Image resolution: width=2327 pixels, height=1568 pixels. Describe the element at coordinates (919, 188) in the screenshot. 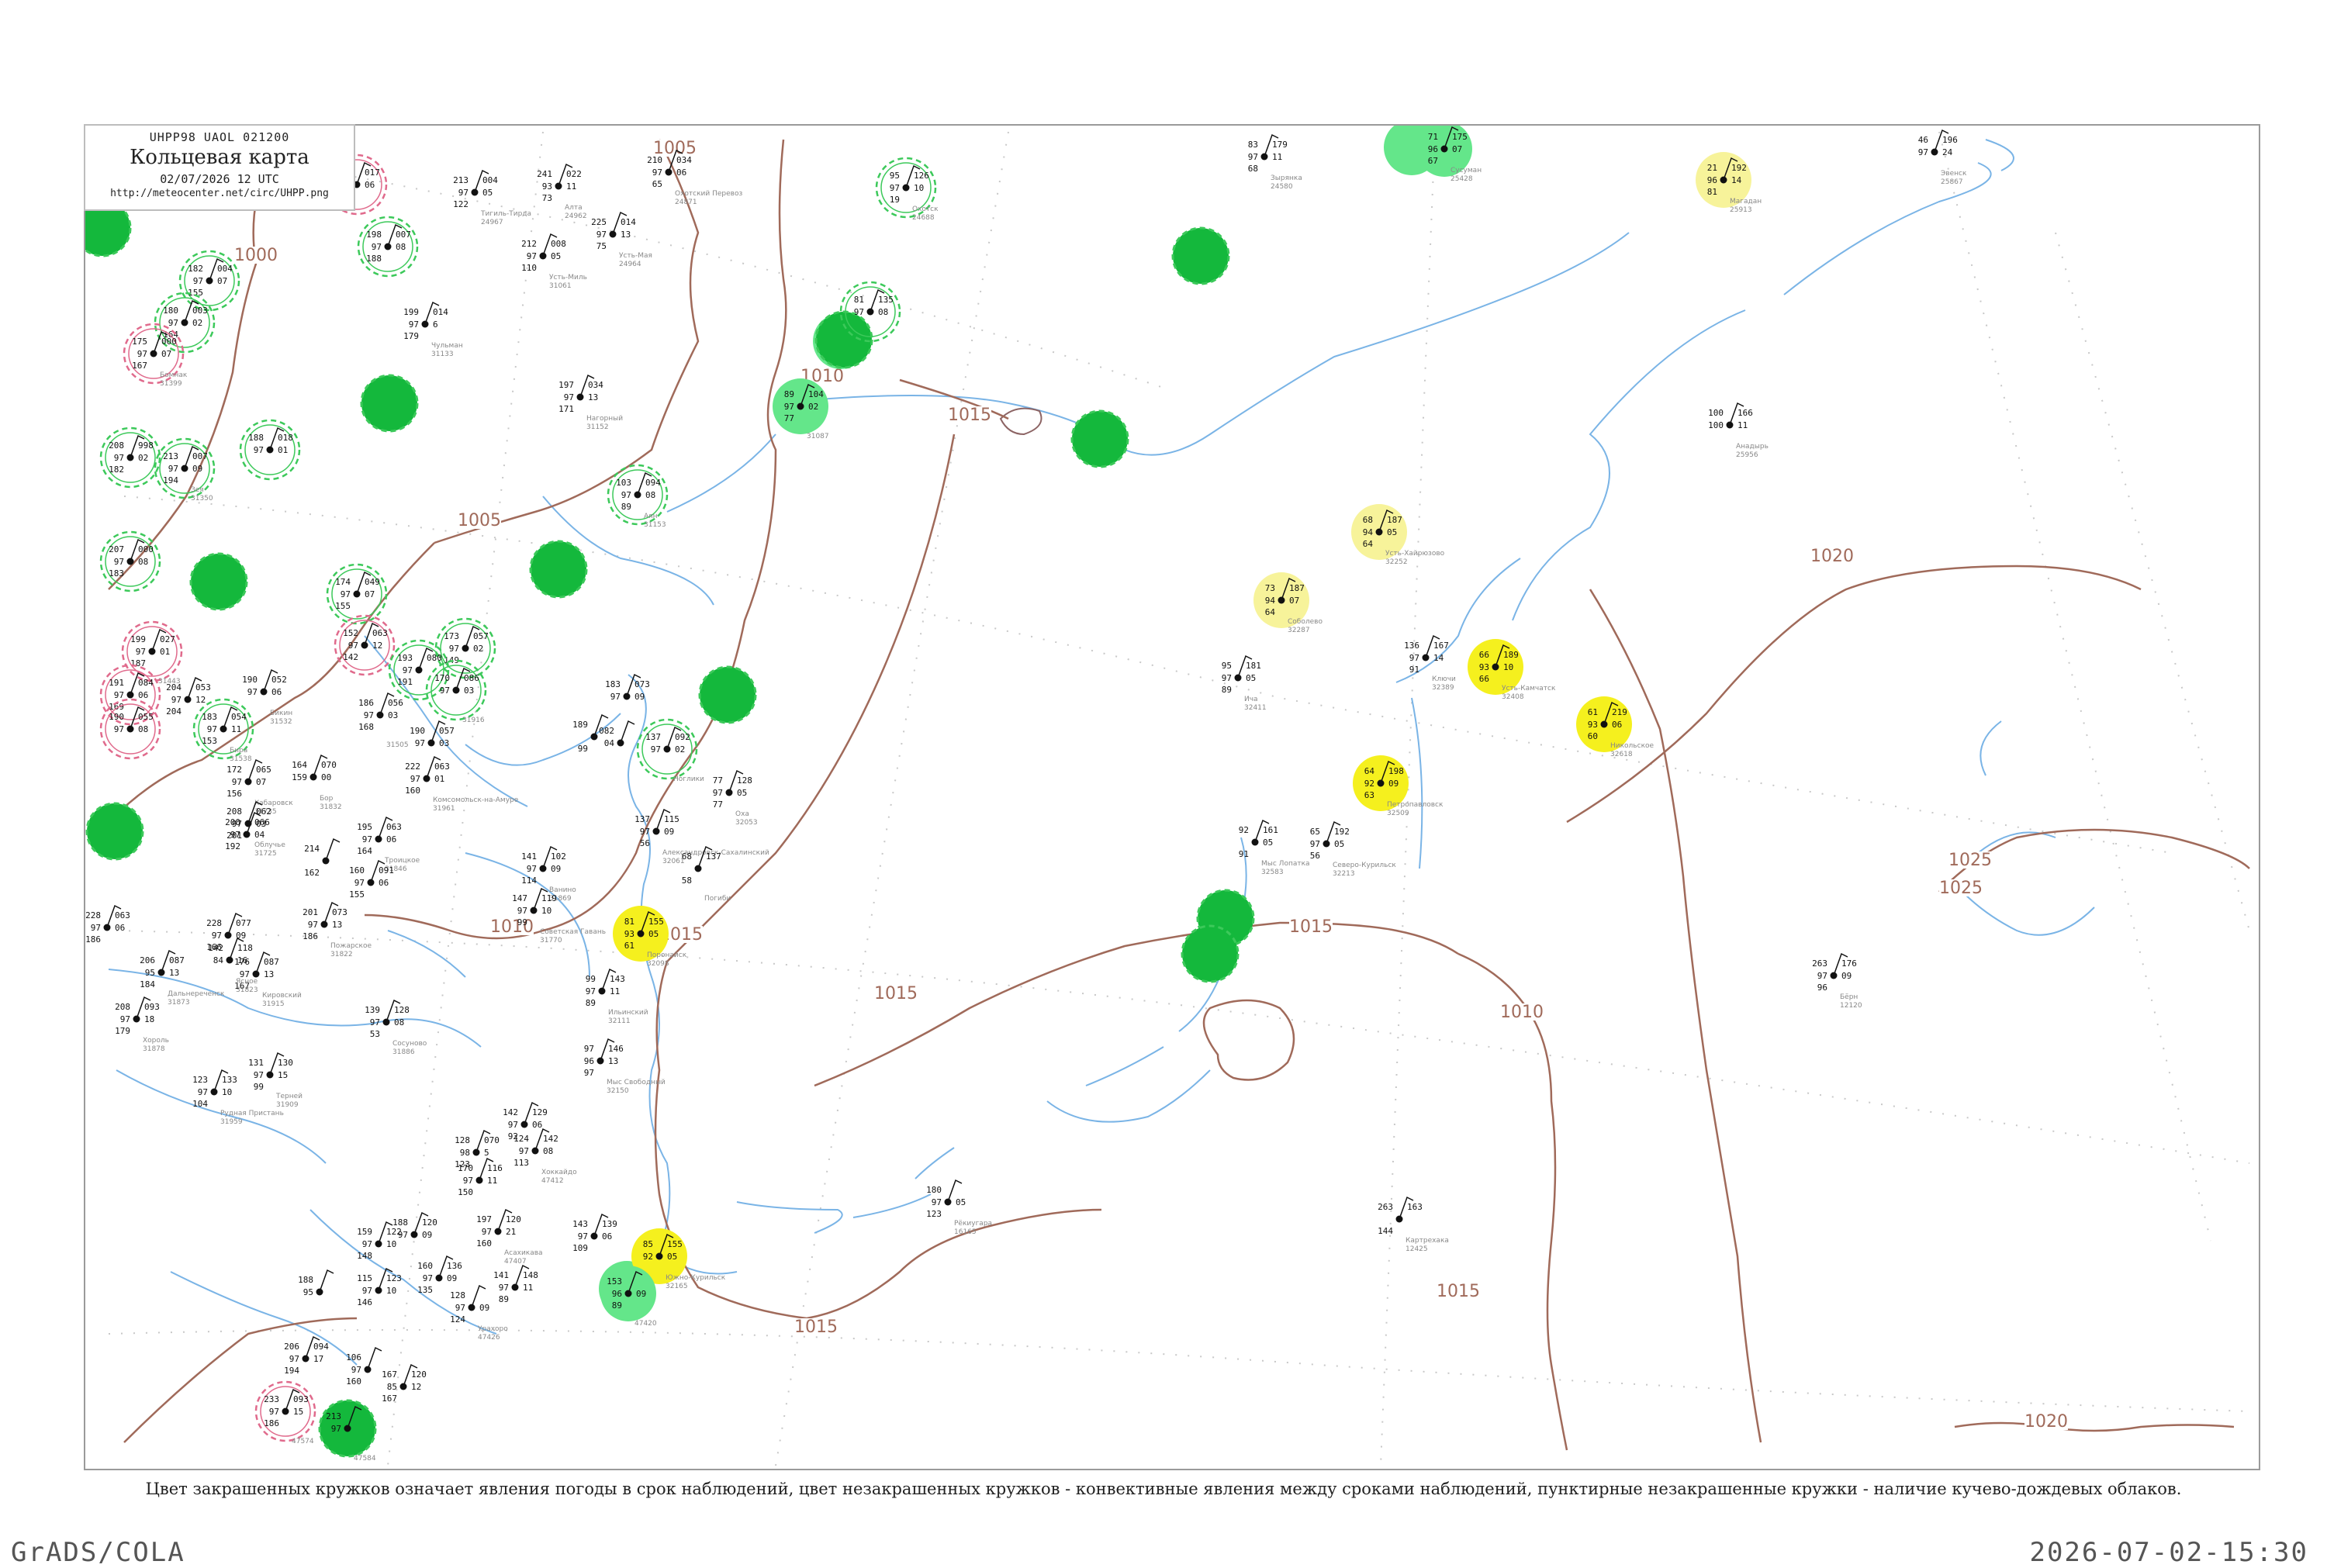

I see `station-tendency: 10` at that location.